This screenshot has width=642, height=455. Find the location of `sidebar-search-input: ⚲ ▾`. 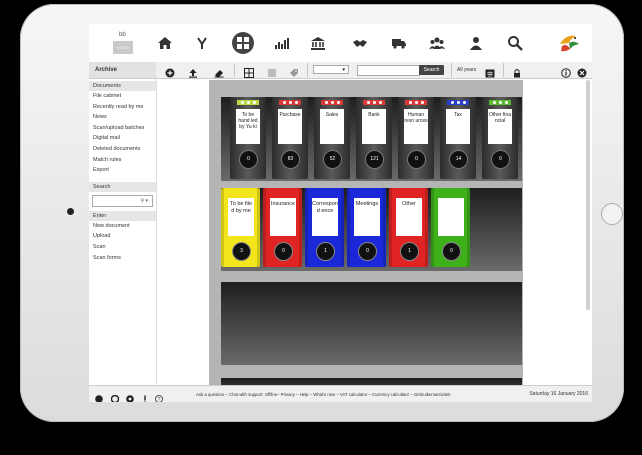

sidebar-search-input: ⚲ ▾ is located at coordinates (122, 200).